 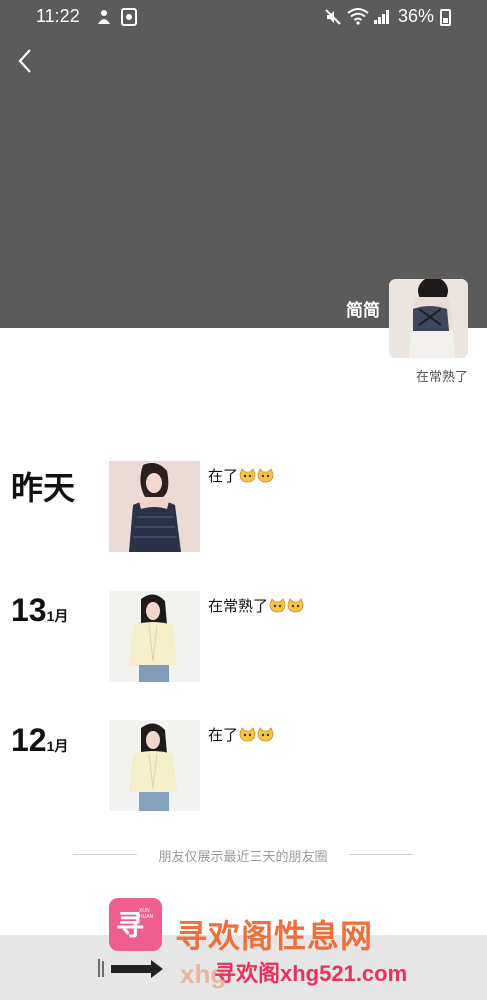 I want to click on post-day: 13, so click(x=29, y=610).